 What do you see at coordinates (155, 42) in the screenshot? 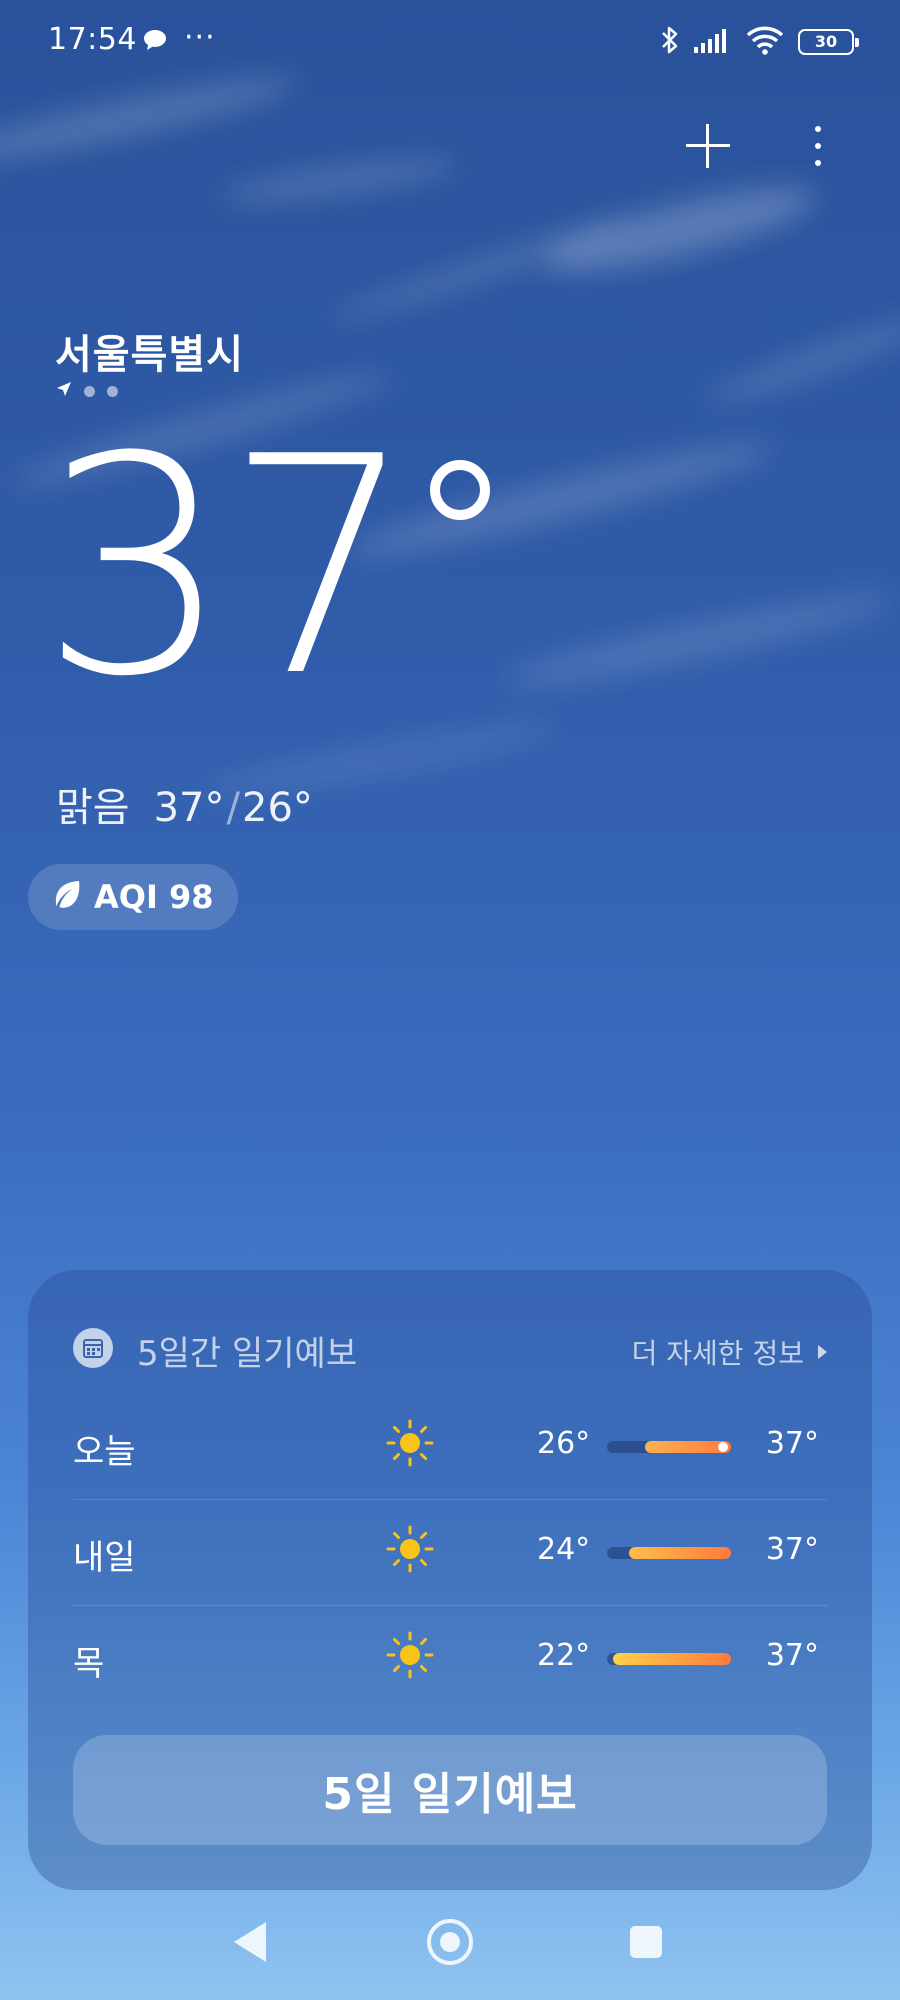
I see `chat-bubble-icon` at bounding box center [155, 42].